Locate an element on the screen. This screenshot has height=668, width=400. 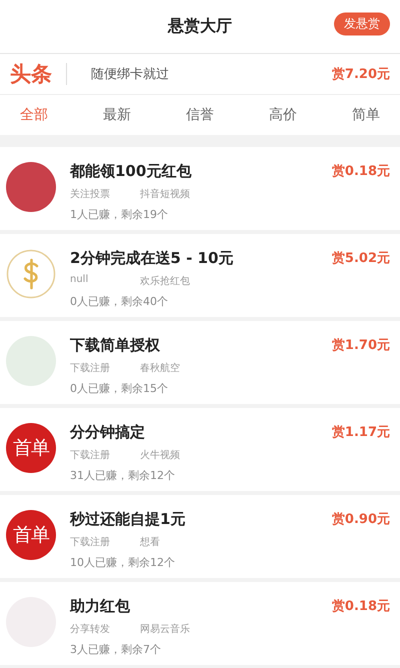
app-name: 想看 is located at coordinates (150, 542).